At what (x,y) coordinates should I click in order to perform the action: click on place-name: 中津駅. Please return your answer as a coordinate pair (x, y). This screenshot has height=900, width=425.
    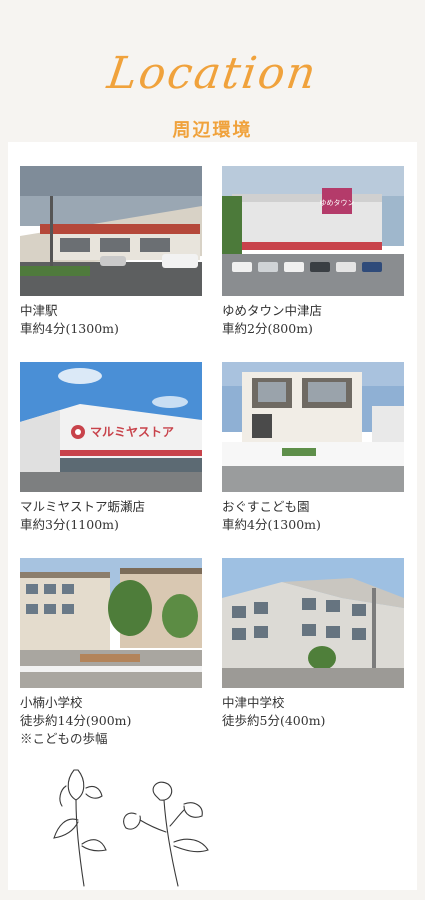
    Looking at the image, I should click on (39, 310).